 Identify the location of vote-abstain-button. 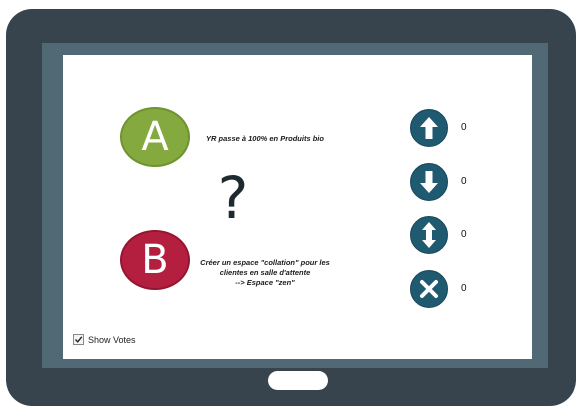
(429, 289).